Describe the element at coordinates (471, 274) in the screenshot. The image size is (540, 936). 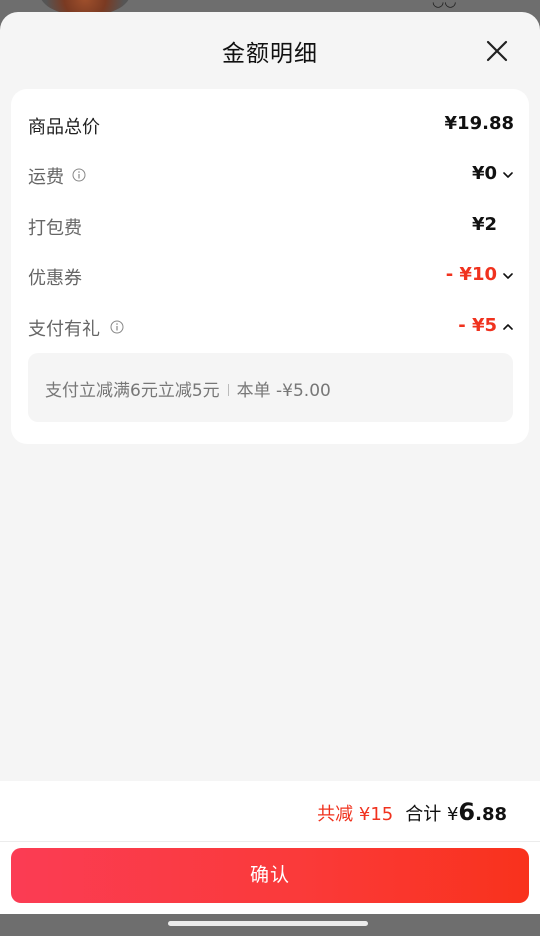
I see `coupon-value: - ¥10` at that location.